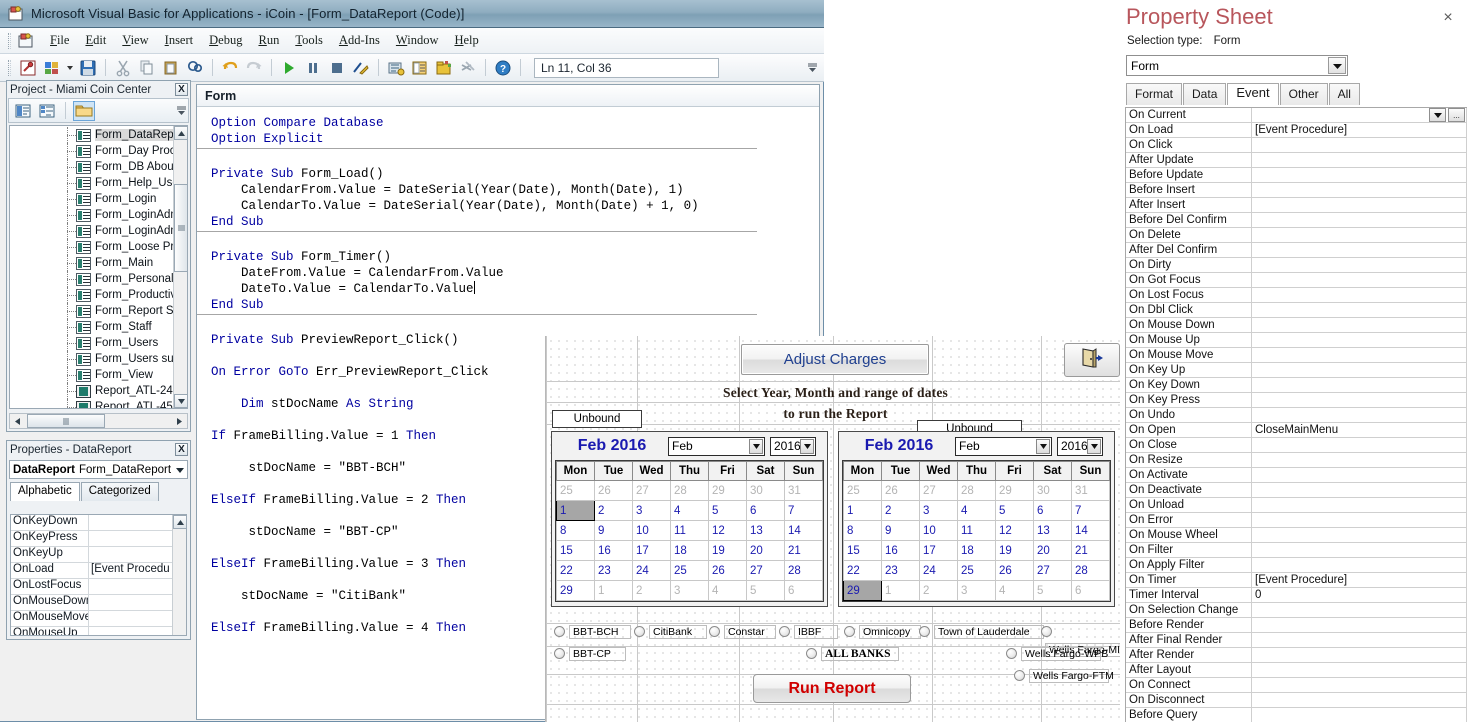  I want to click on property-sheet-tab-format: Format, so click(1154, 94).